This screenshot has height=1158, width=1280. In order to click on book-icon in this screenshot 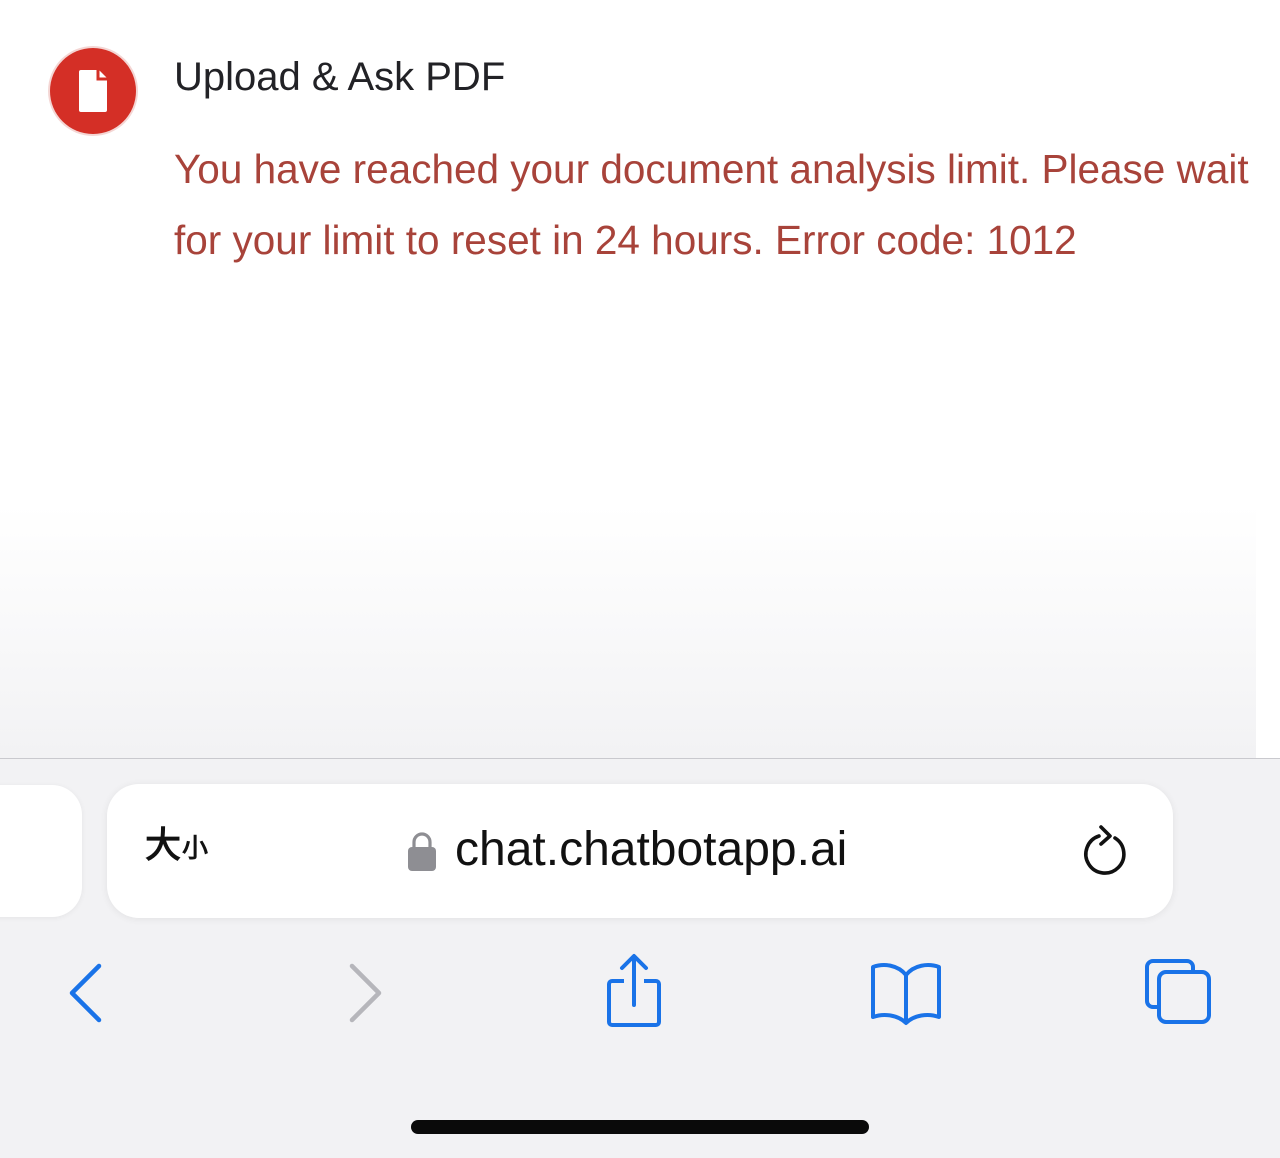, I will do `click(906, 994)`.